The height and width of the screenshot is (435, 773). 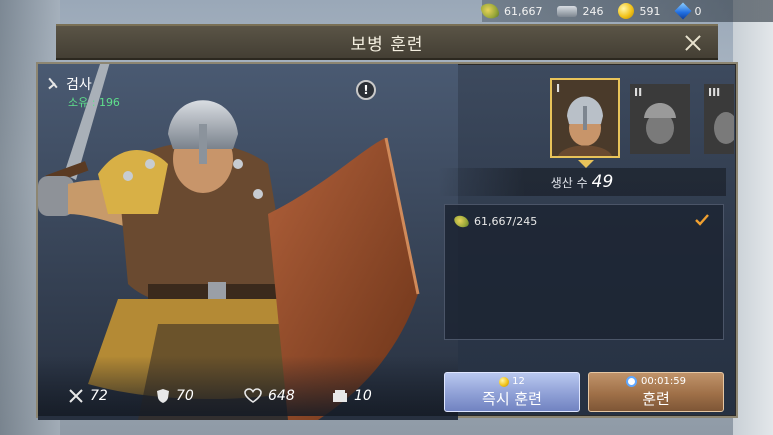 What do you see at coordinates (584, 272) in the screenshot?
I see `requirements-box: 61,667/245` at bounding box center [584, 272].